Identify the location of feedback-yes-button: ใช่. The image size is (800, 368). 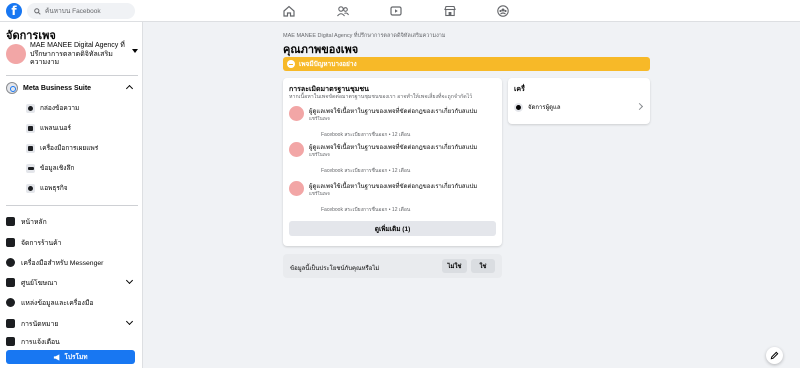
(483, 266).